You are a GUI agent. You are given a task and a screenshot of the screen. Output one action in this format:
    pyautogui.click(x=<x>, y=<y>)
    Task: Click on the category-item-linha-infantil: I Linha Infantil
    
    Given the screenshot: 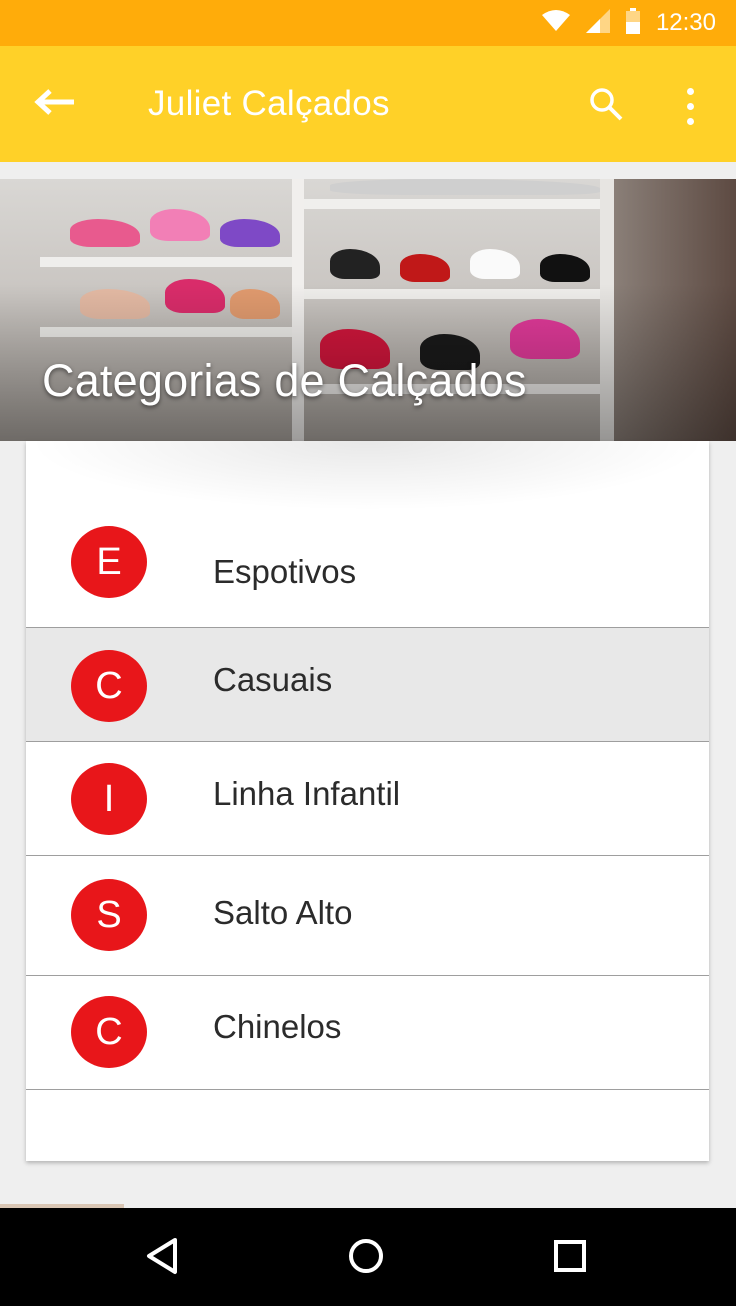 What is the action you would take?
    pyautogui.click(x=367, y=799)
    